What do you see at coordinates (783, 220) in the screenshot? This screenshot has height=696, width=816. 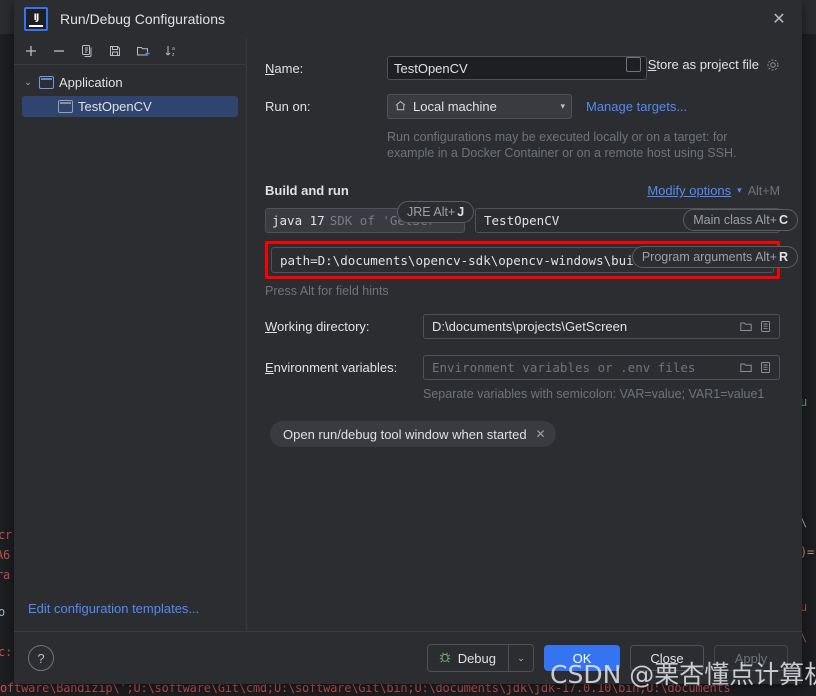 I see `main-class-hint-key: C` at bounding box center [783, 220].